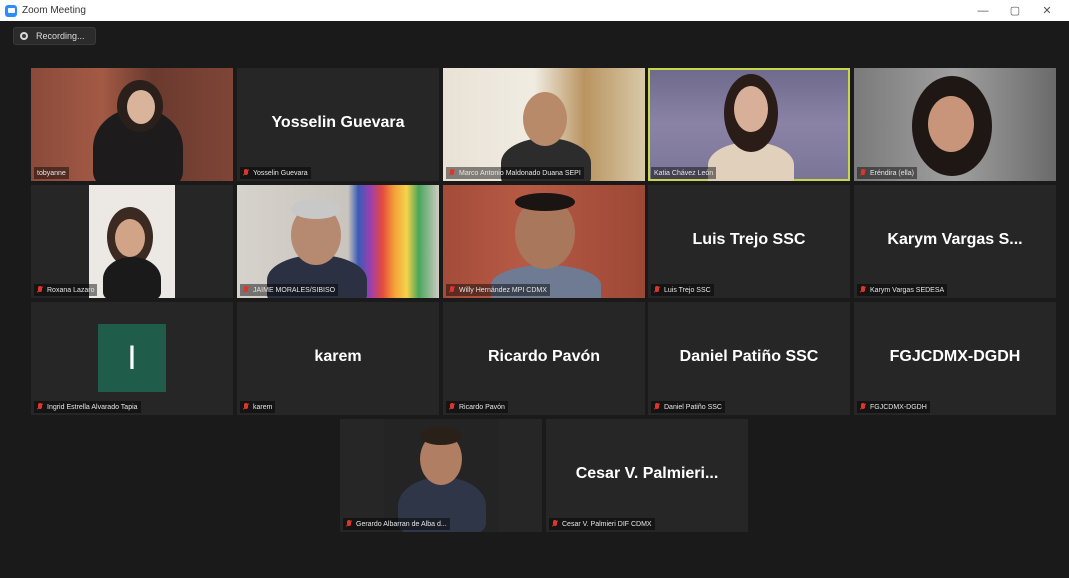 Image resolution: width=1069 pixels, height=578 pixels. What do you see at coordinates (275, 173) in the screenshot?
I see `participant-name-label: Yosselin Guevara` at bounding box center [275, 173].